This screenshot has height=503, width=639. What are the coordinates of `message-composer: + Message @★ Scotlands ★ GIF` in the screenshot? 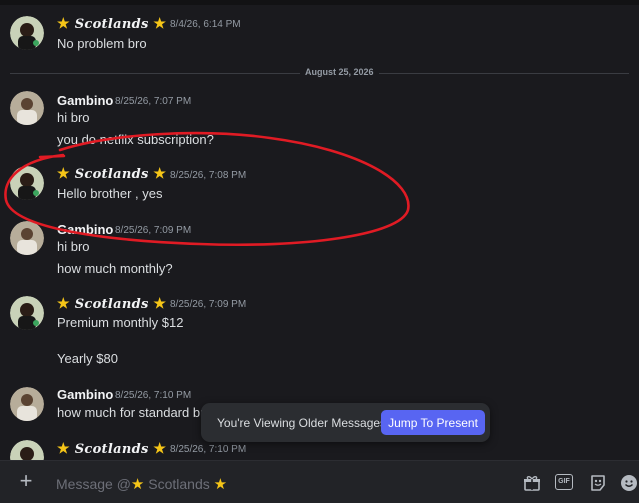 It's located at (319, 481).